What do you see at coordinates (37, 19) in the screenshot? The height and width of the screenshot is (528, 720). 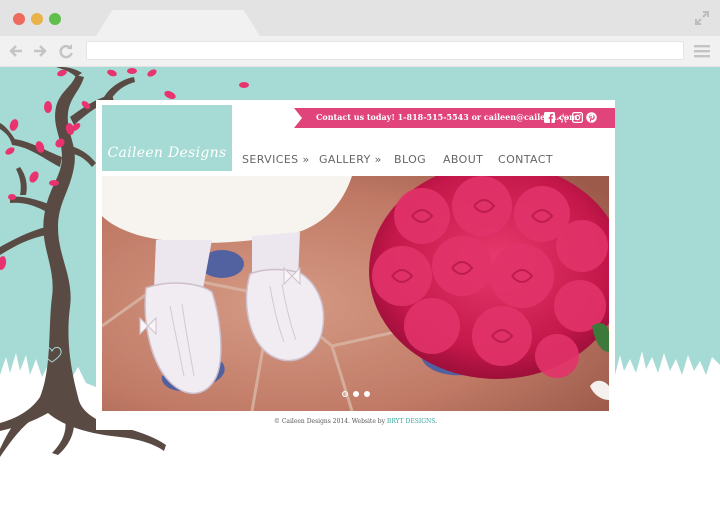 I see `minimize-window-button` at bounding box center [37, 19].